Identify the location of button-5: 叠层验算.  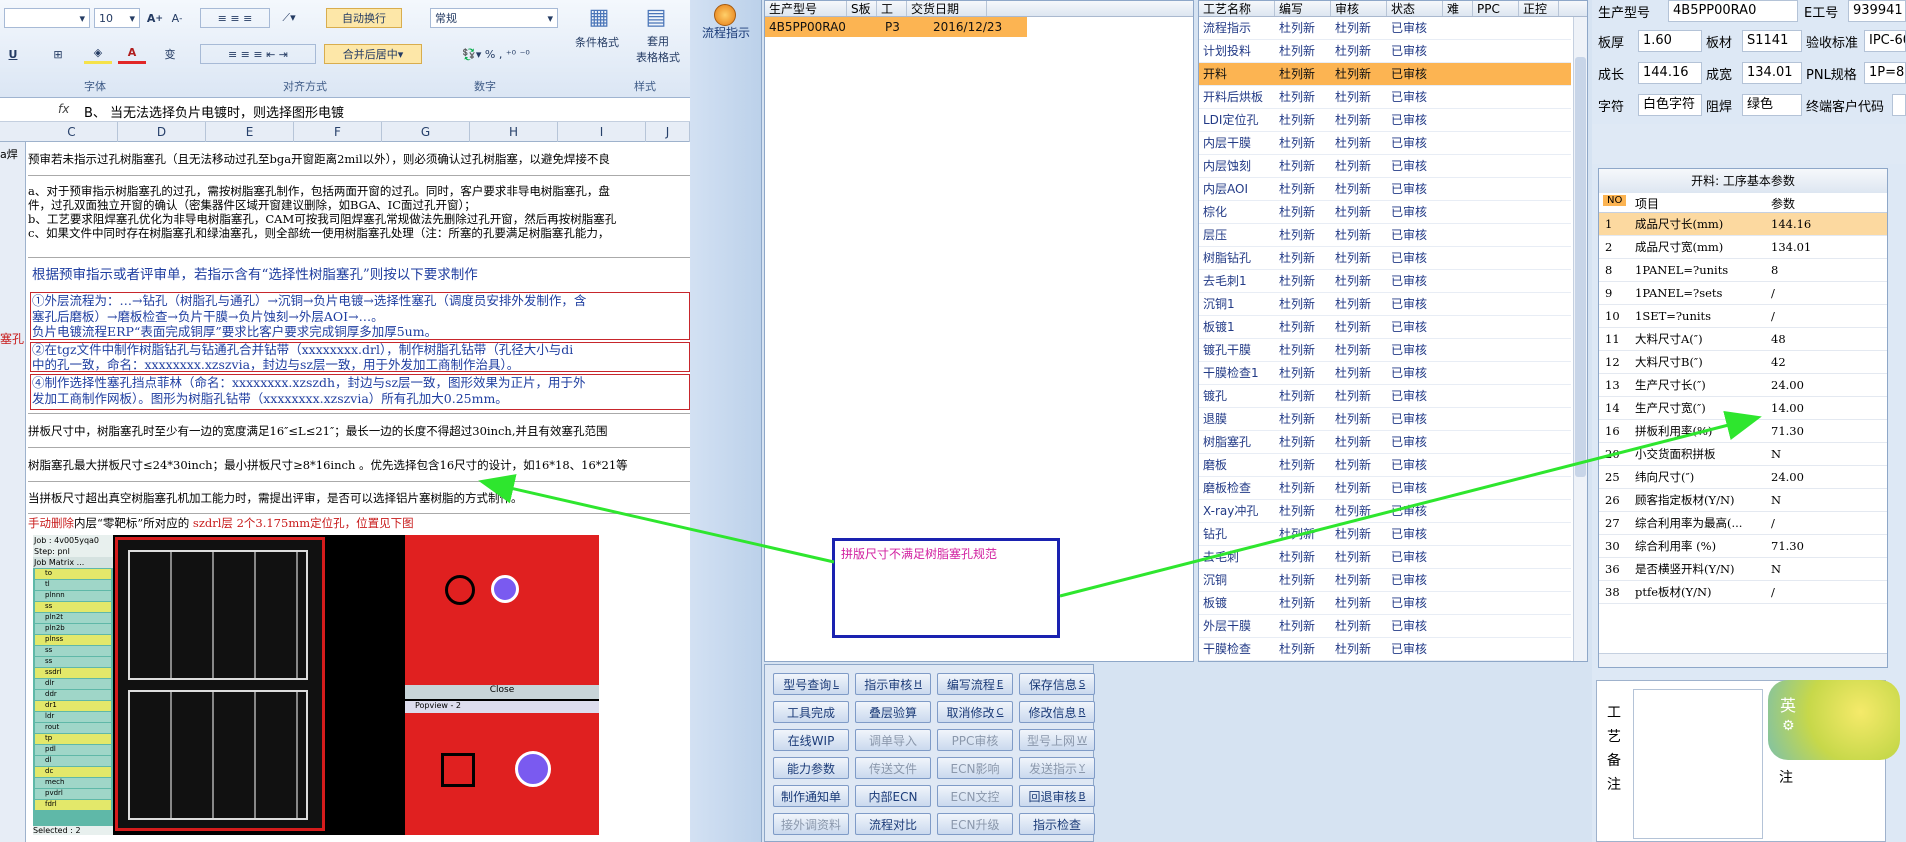
(893, 712).